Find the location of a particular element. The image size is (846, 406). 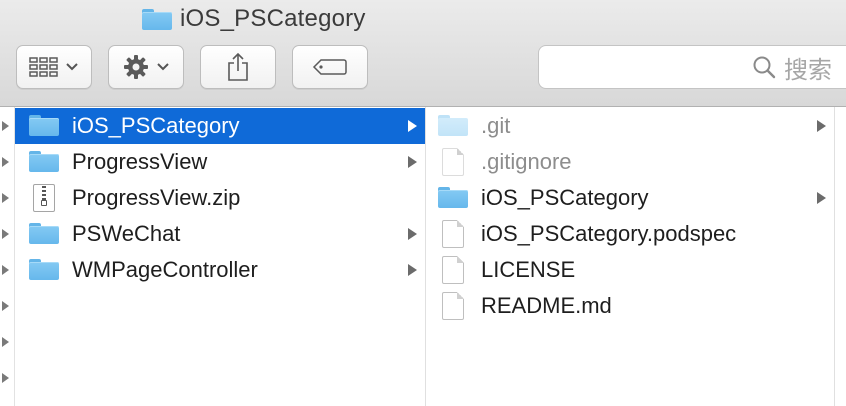

share-button is located at coordinates (238, 67).